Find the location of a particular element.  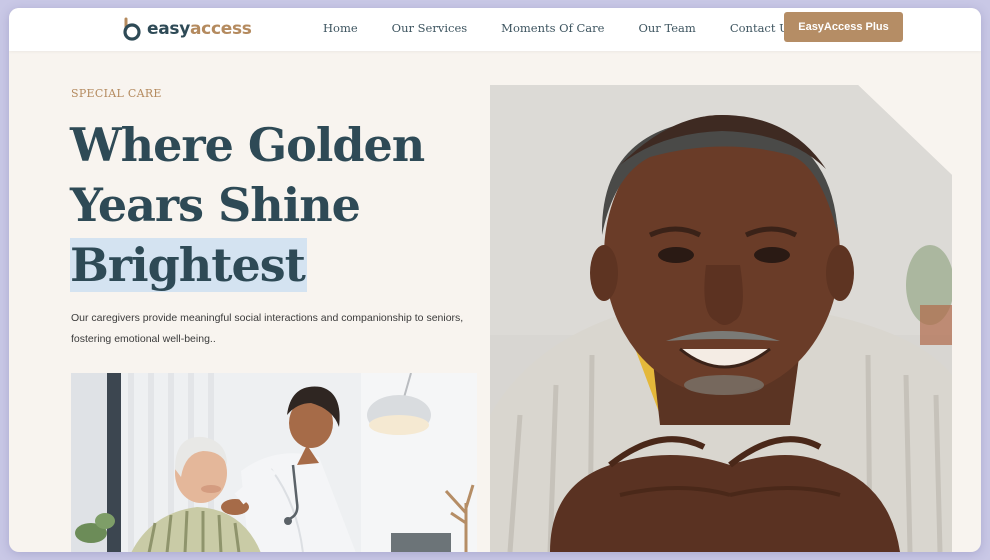

nav-our-services: Our Services is located at coordinates (430, 28).